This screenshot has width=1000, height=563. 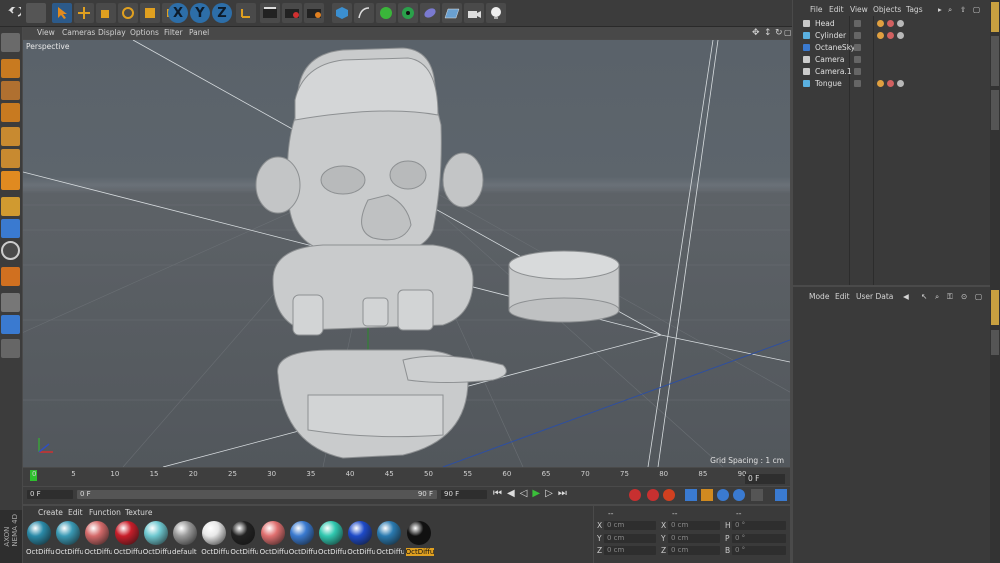 What do you see at coordinates (924, 296) in the screenshot?
I see `am-up-icon: ↖` at bounding box center [924, 296].